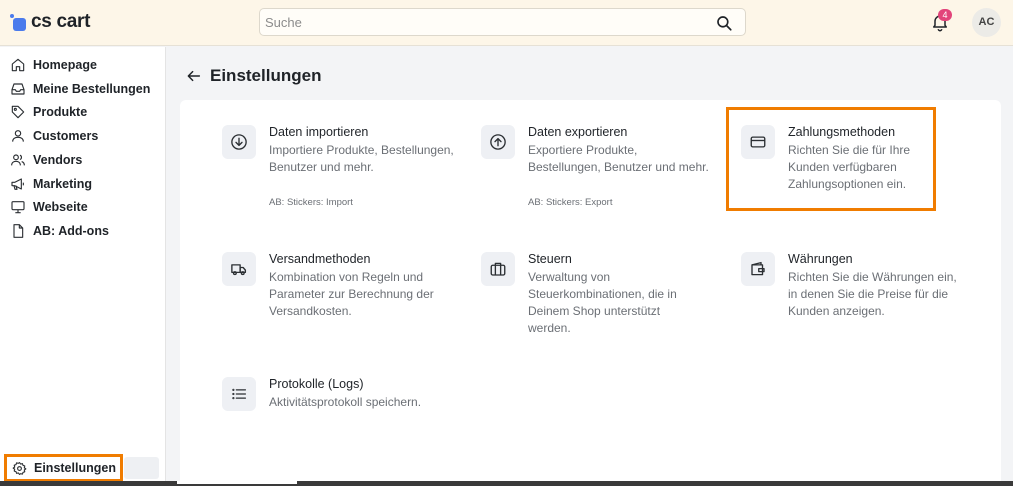 The width and height of the screenshot is (1013, 486). I want to click on user-icon, so click(18, 136).